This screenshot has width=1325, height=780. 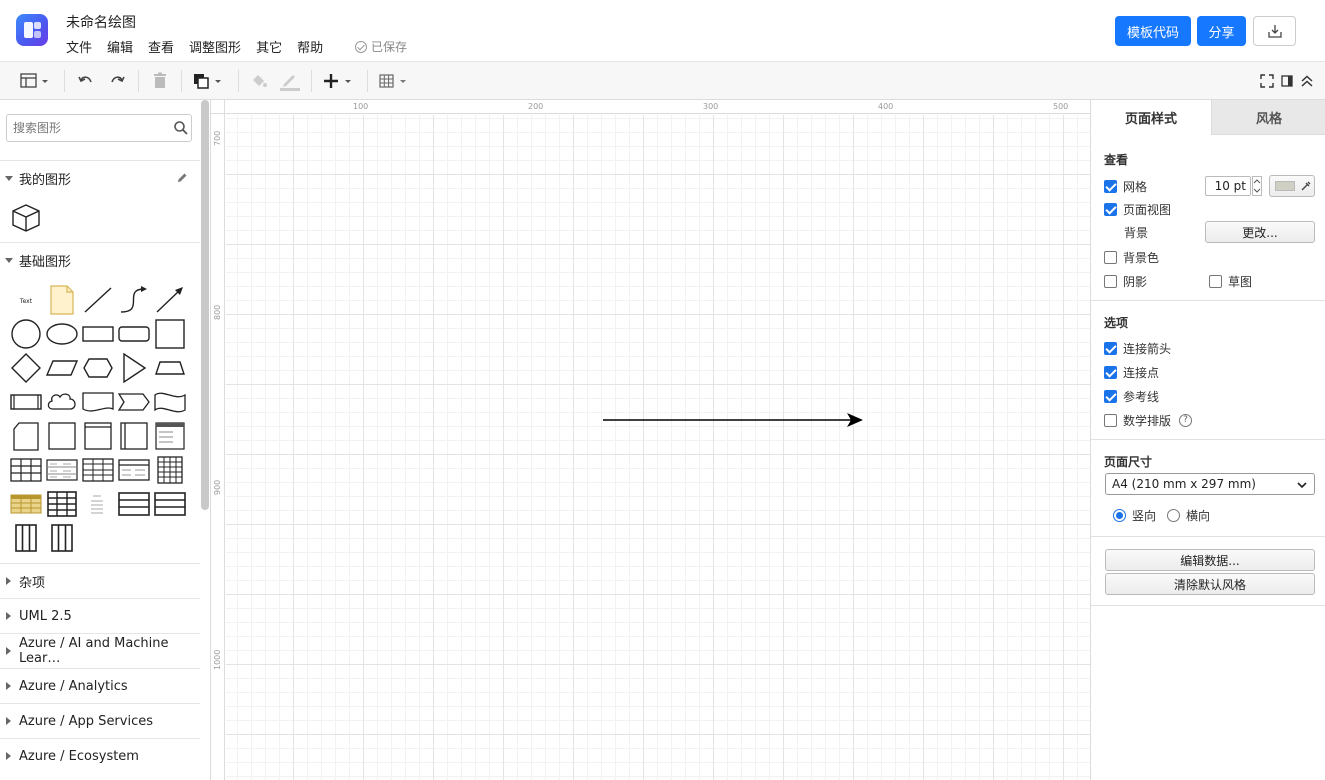 I want to click on shape-rows-table, so click(x=134, y=504).